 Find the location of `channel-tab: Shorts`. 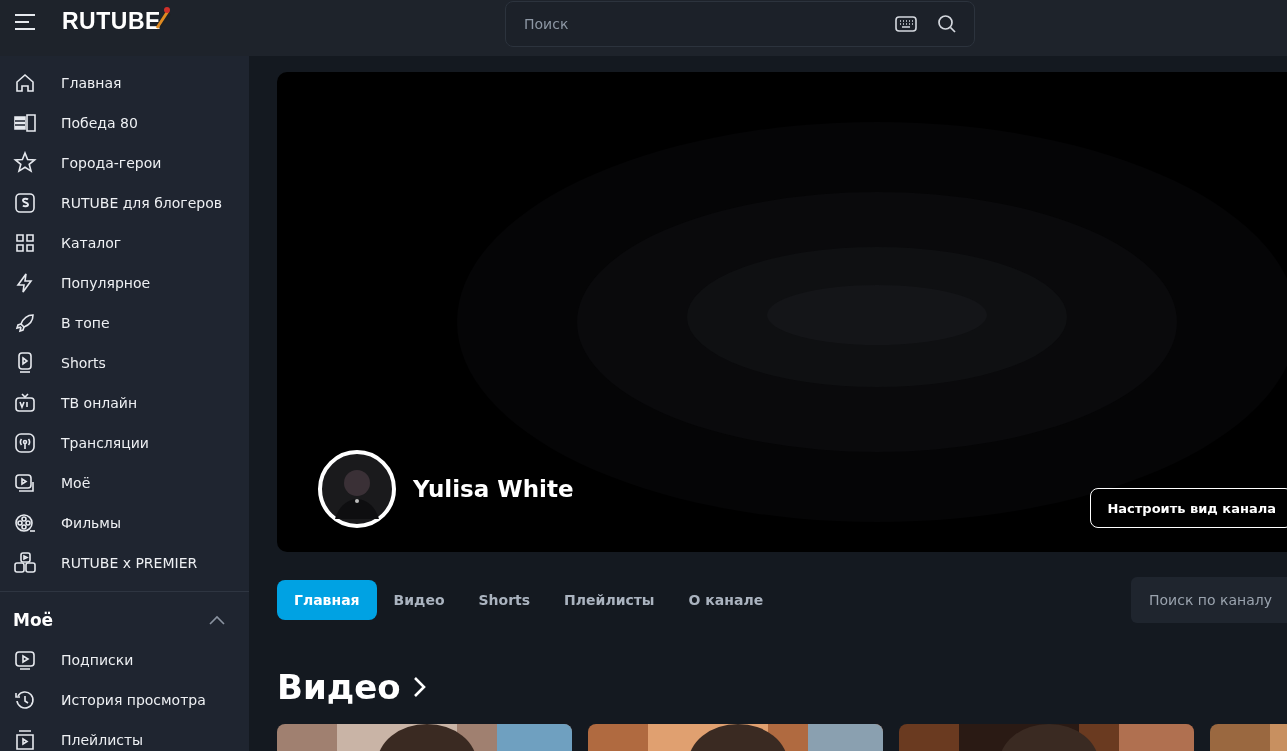

channel-tab: Shorts is located at coordinates (504, 600).